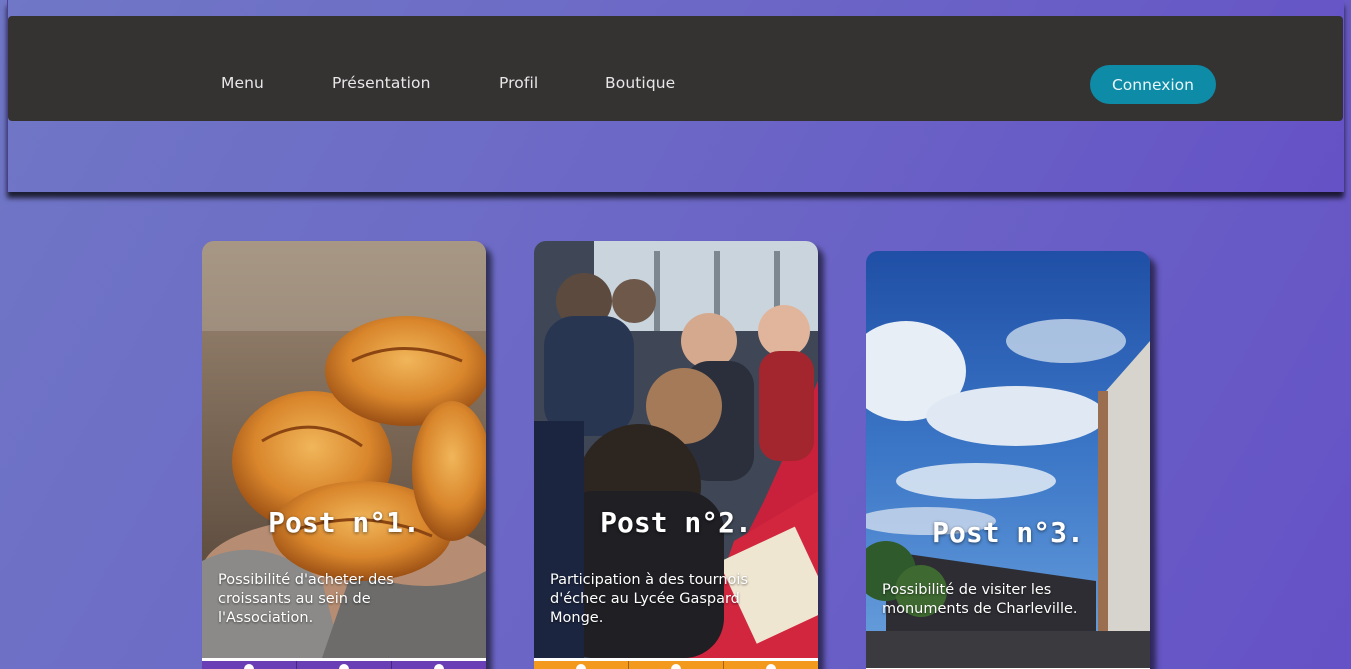 The height and width of the screenshot is (669, 1351). Describe the element at coordinates (676, 522) in the screenshot. I see `post-title: Post n°2.` at that location.